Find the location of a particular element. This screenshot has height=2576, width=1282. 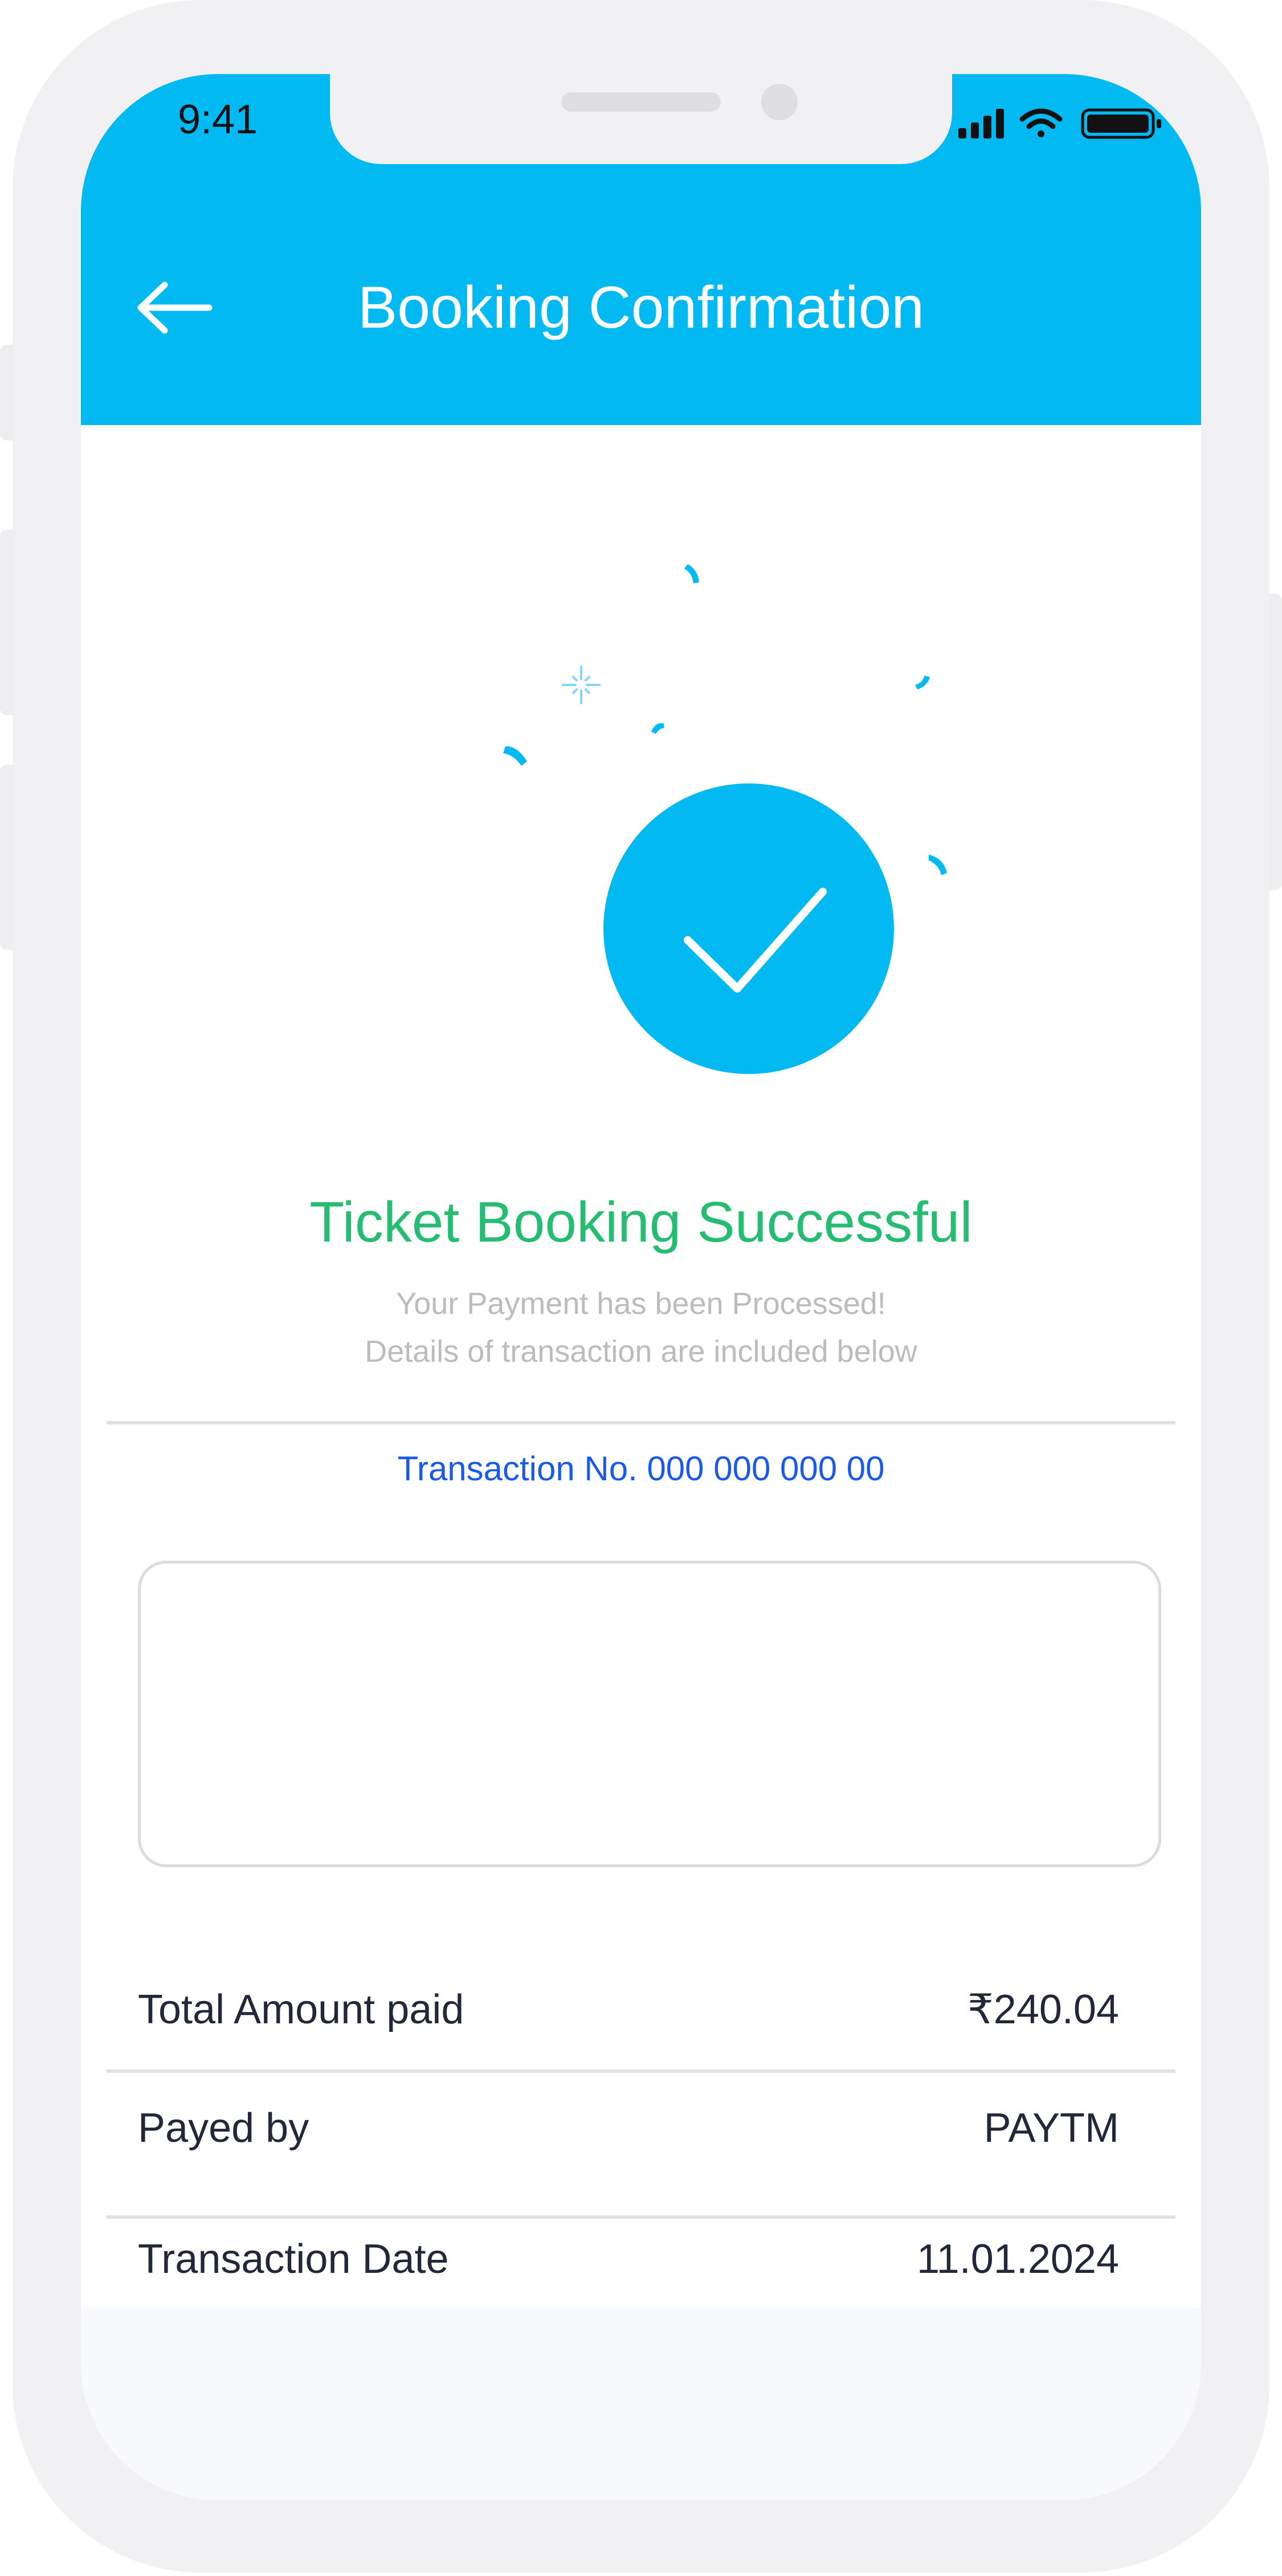

bottom-area is located at coordinates (641, 2404).